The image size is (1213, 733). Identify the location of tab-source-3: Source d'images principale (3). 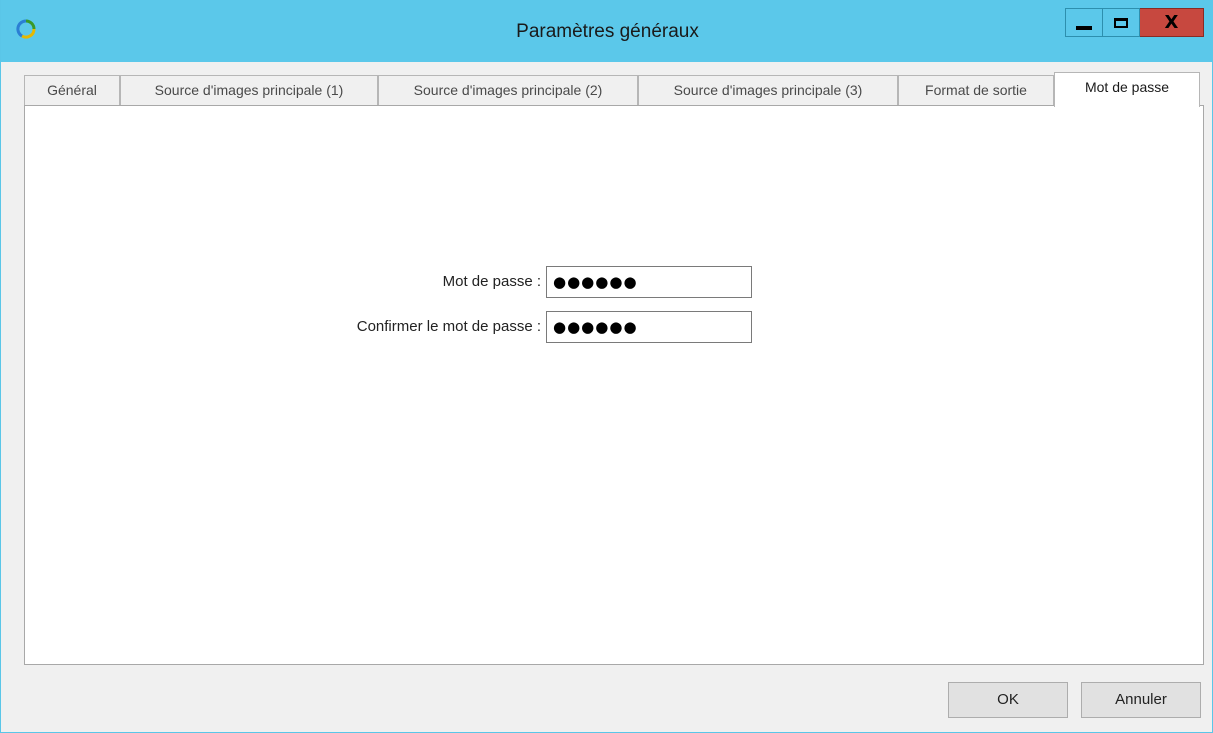
(768, 90).